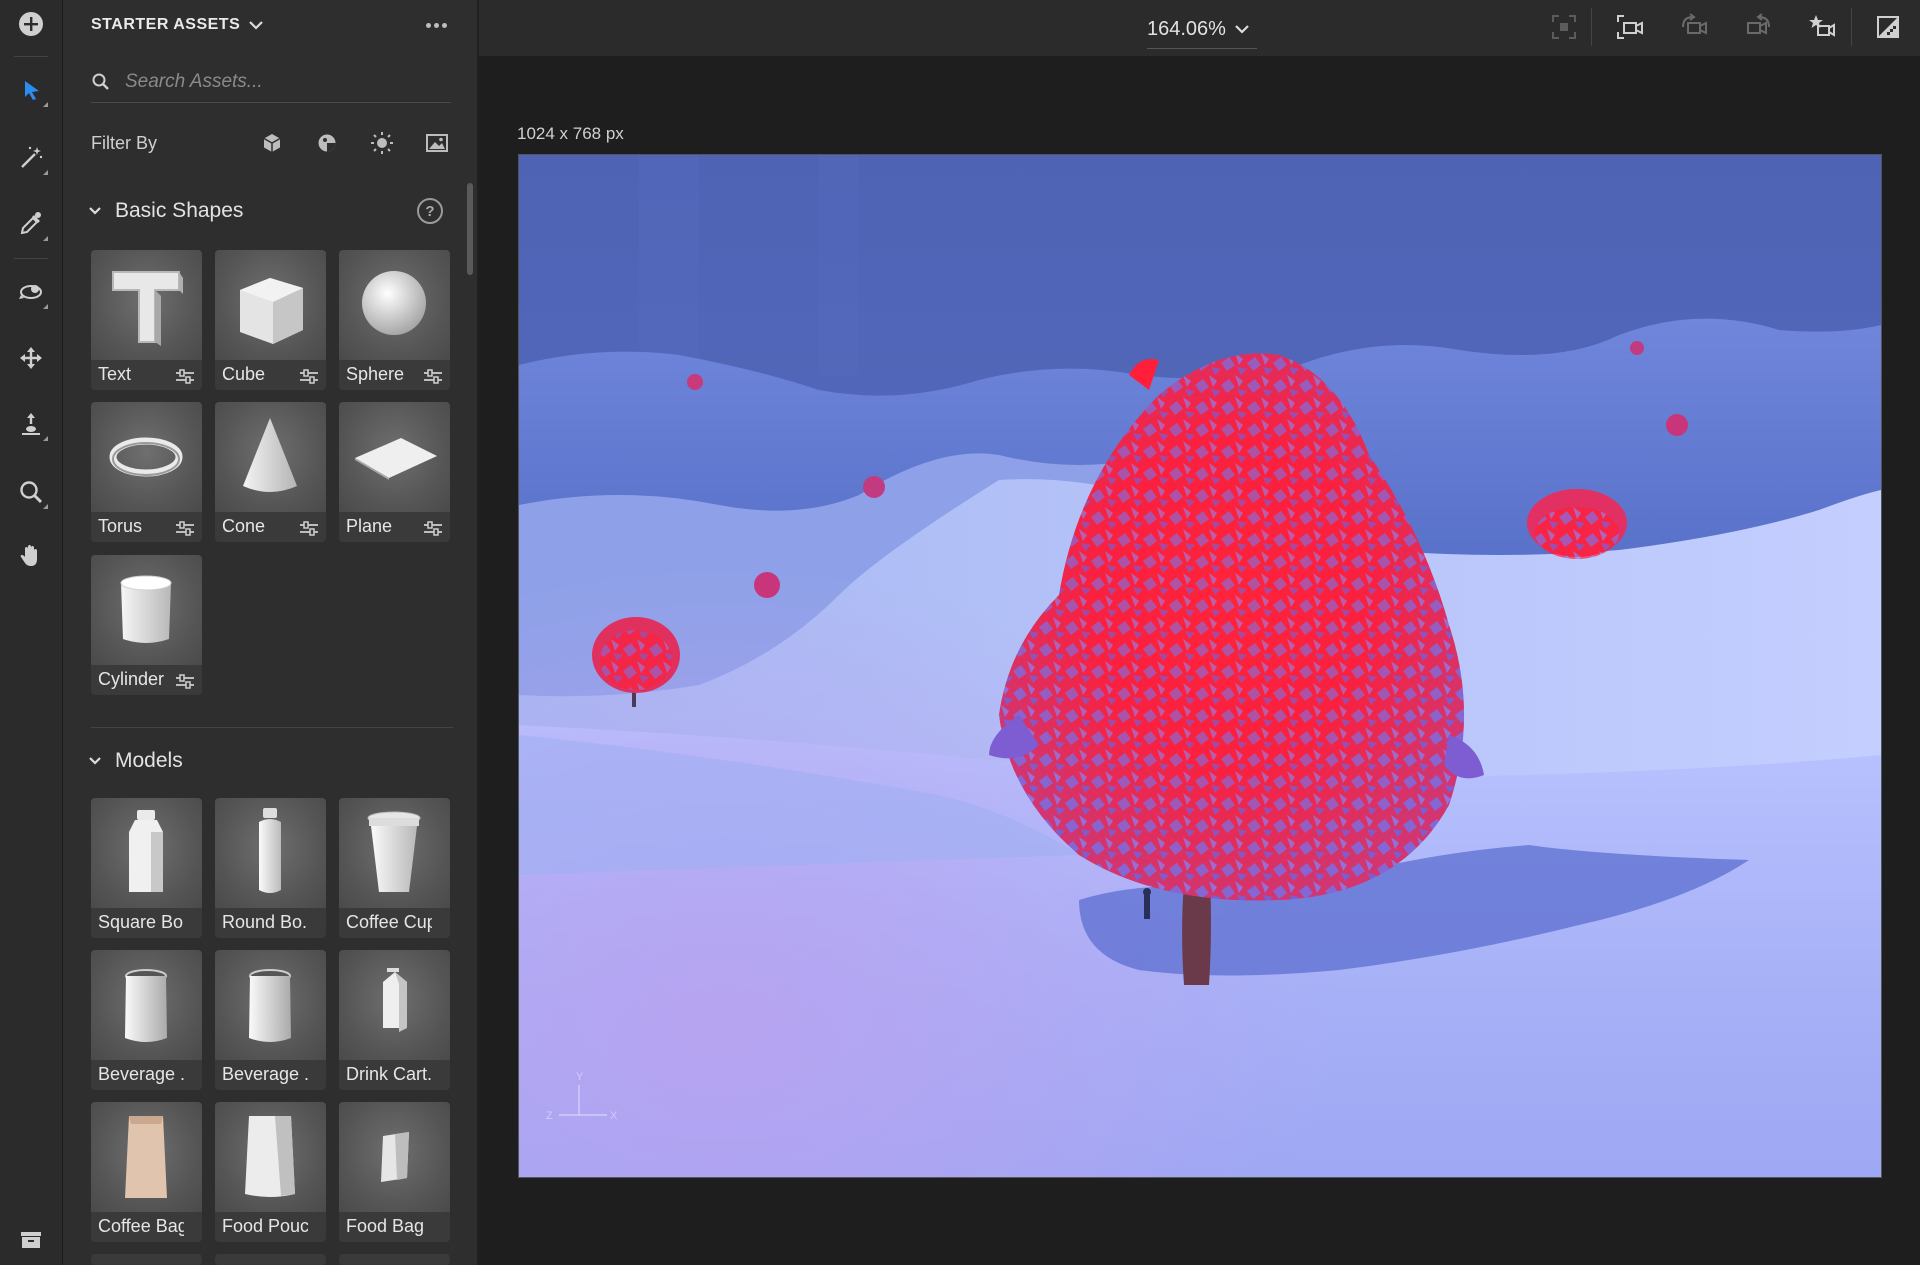  Describe the element at coordinates (131, 679) in the screenshot. I see `asset-label: Cylinder` at that location.